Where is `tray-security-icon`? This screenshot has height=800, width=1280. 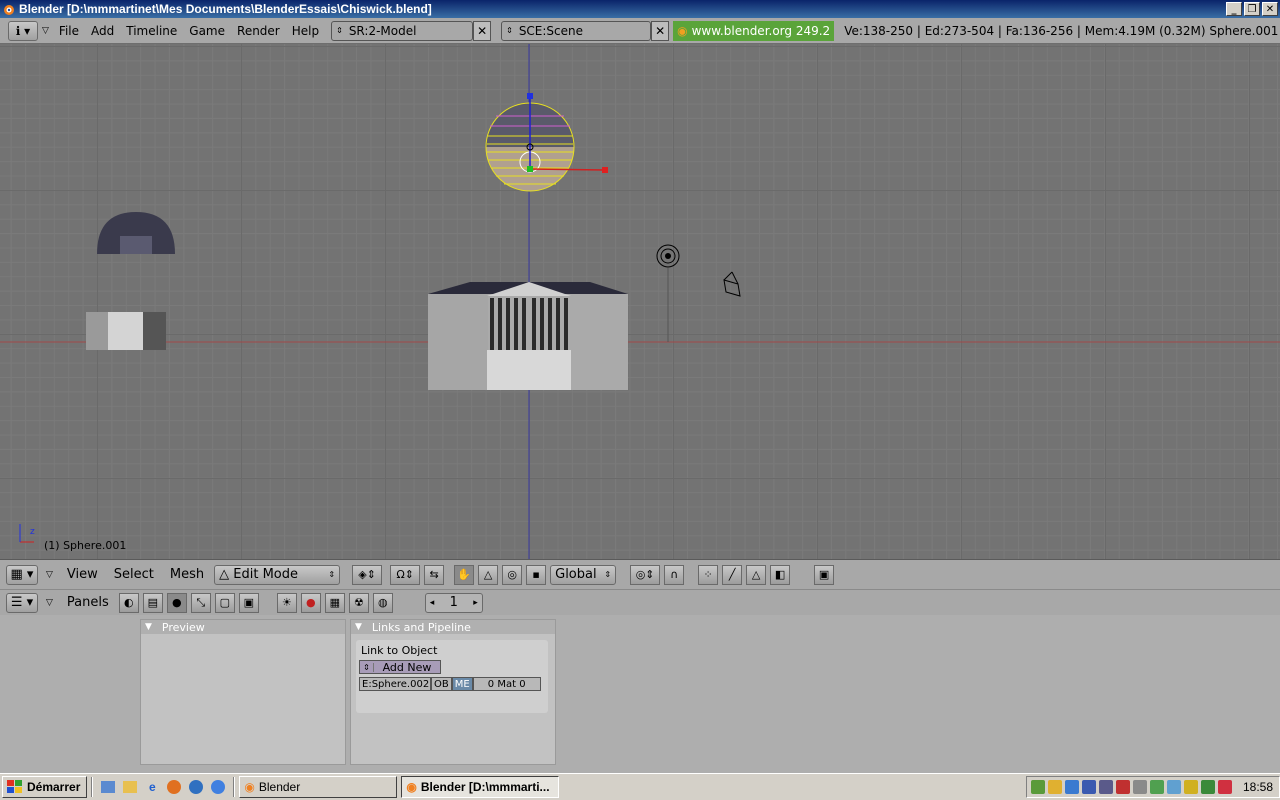
tray-security-icon is located at coordinates (1054, 787).